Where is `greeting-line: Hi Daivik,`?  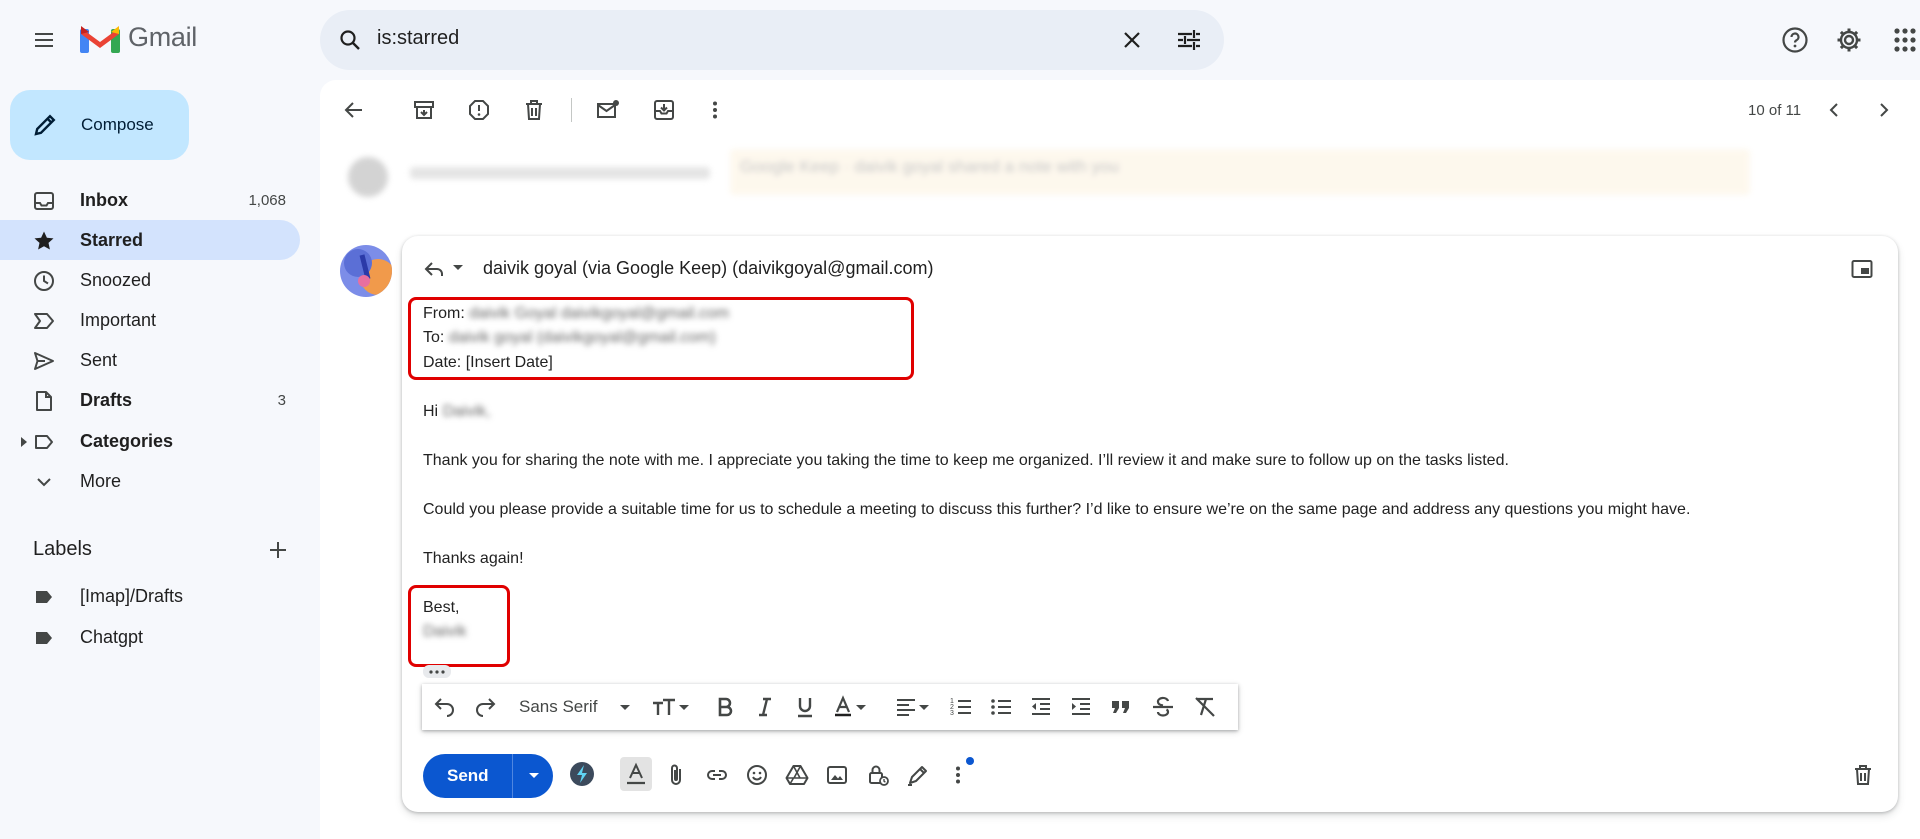 greeting-line: Hi Daivik, is located at coordinates (457, 412).